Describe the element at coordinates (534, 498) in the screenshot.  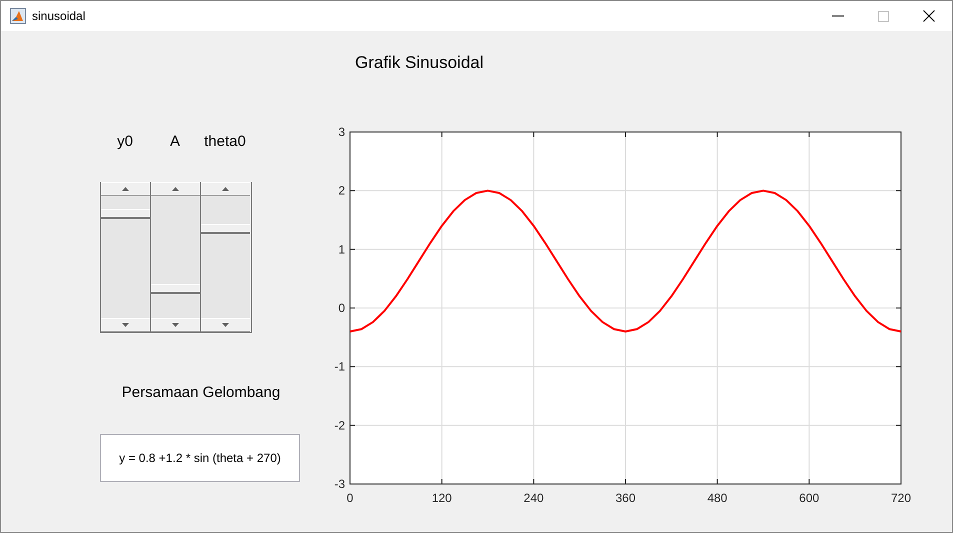
I see `x-tick-label: 240` at that location.